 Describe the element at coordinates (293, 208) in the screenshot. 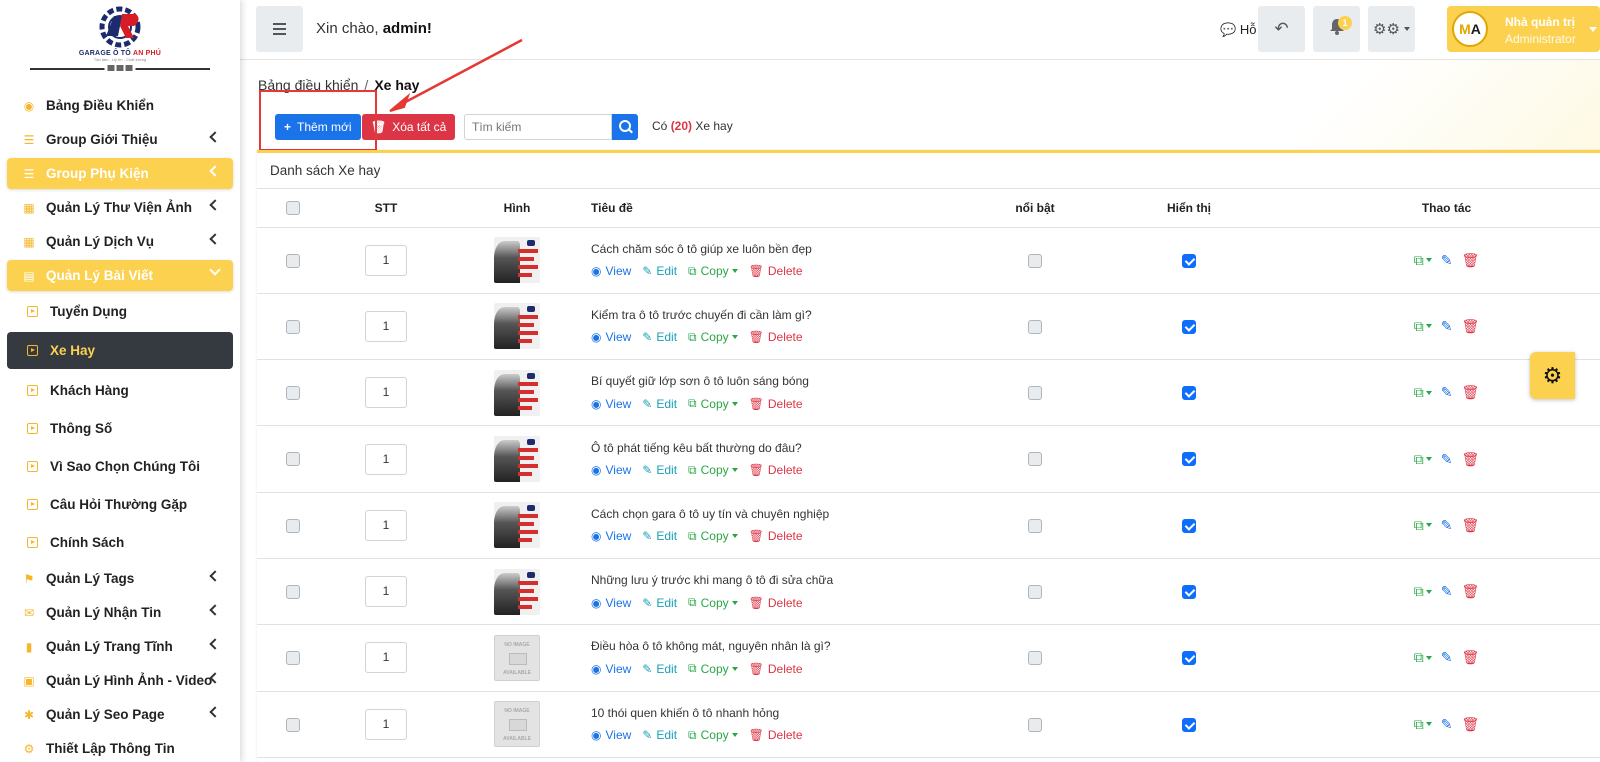

I see `select-all-checkbox` at that location.